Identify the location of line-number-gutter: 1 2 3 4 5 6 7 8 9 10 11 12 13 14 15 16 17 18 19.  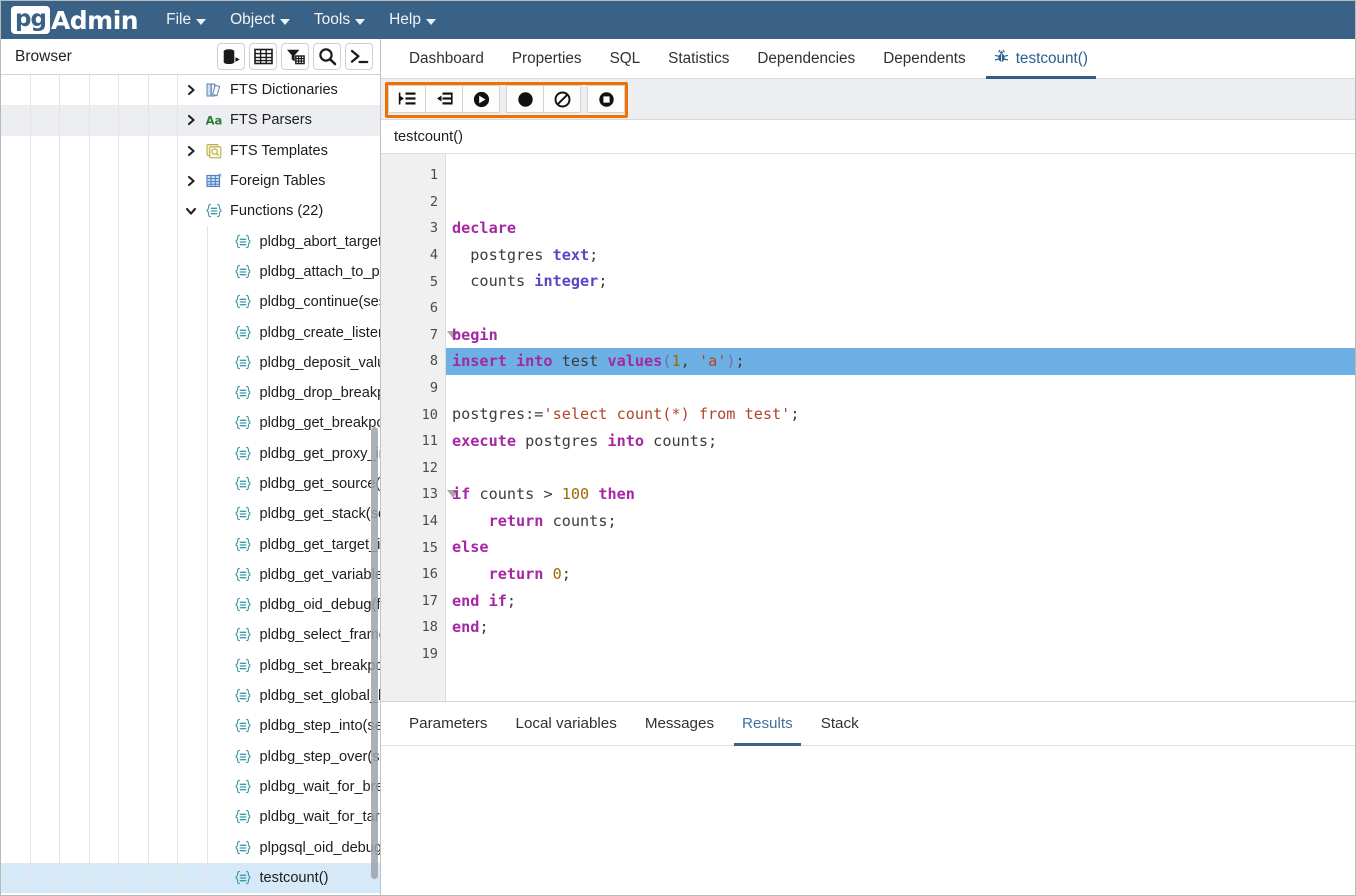
(420, 427).